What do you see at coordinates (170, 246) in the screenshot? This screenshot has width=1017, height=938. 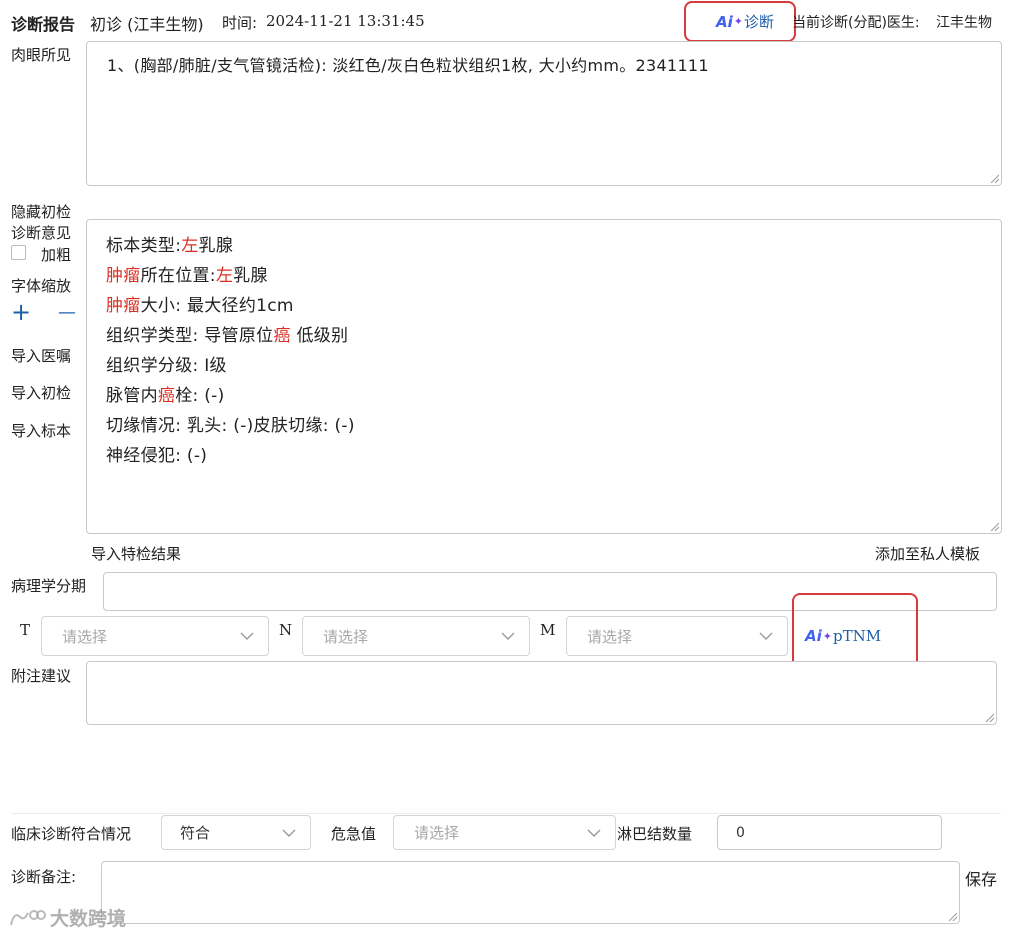 I see `opinion-line-specimen-type: 标本类型:左乳腺` at bounding box center [170, 246].